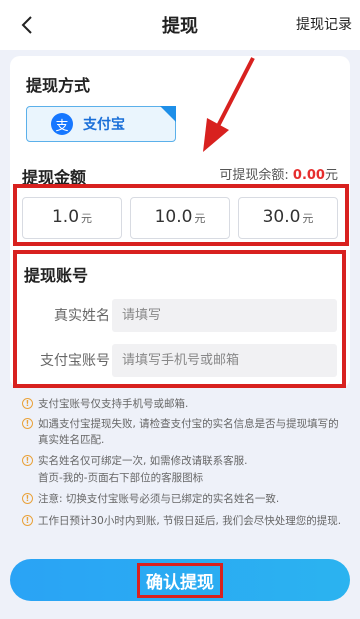 This screenshot has height=619, width=360. I want to click on note-item: ! 如遇支付宝提现失败, 请检查支付宝的实名信息是否与提现填写的真实姓名匹配., so click(182, 432).